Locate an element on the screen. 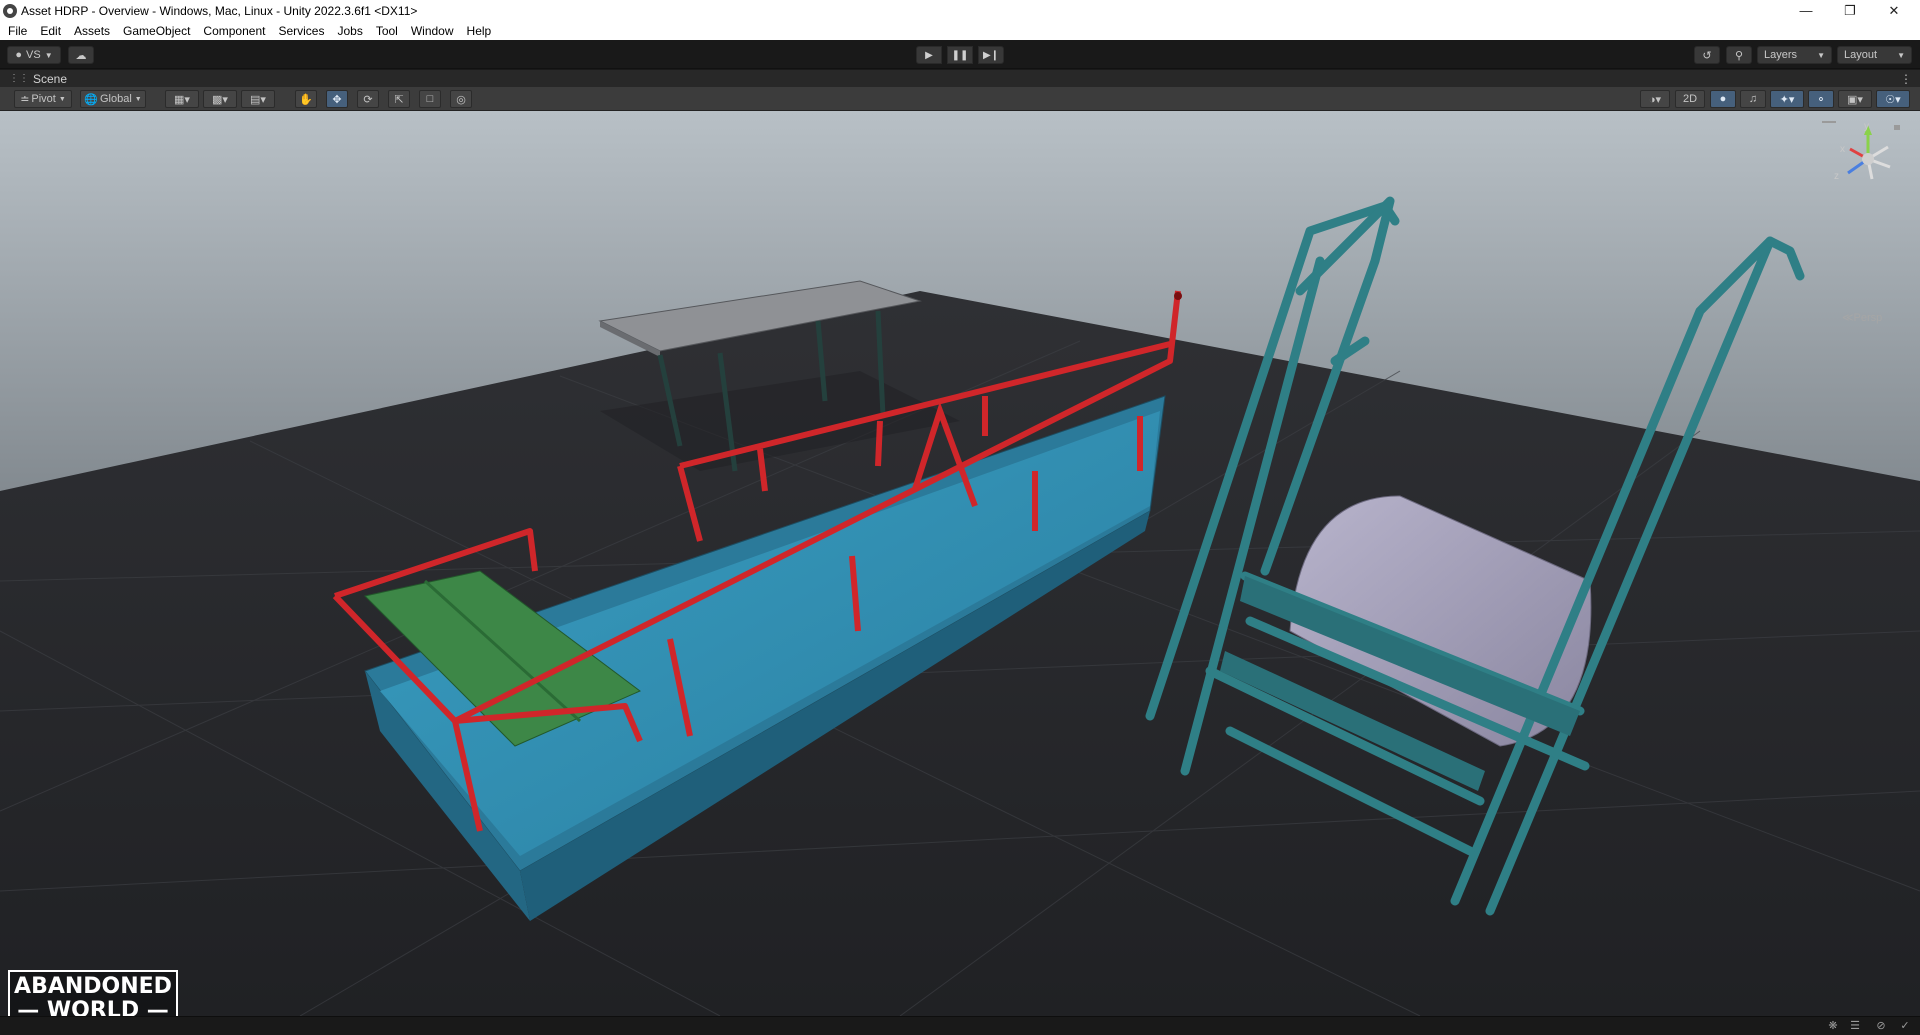  play-icon: ▶ is located at coordinates (929, 55).